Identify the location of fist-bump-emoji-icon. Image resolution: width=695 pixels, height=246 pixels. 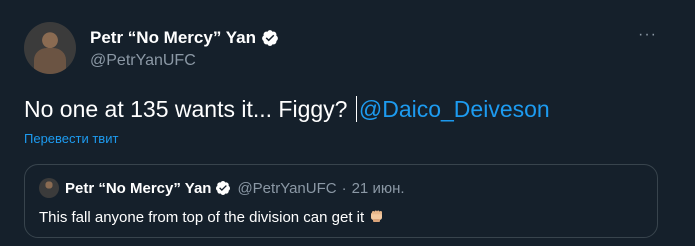
(377, 216).